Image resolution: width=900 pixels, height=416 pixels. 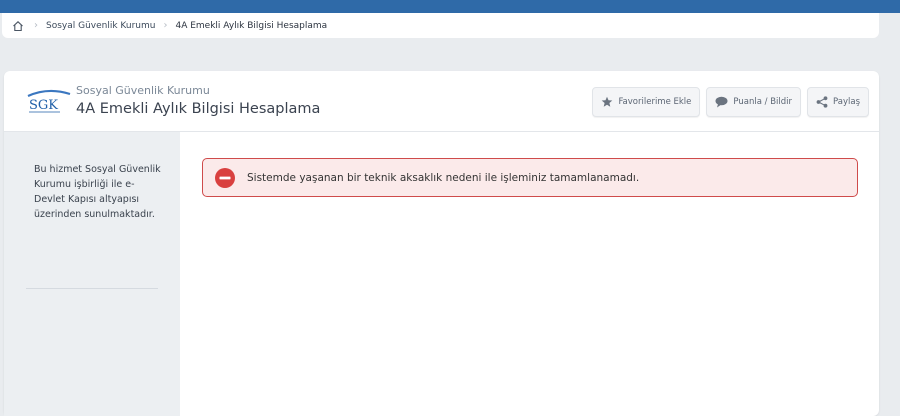 I want to click on share-icon, so click(x=822, y=102).